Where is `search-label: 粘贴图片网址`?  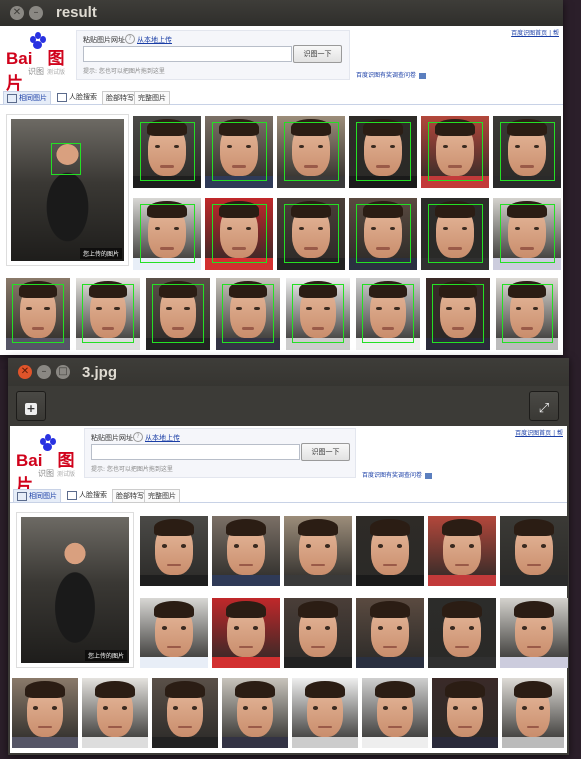
search-label: 粘贴图片网址 is located at coordinates (104, 40).